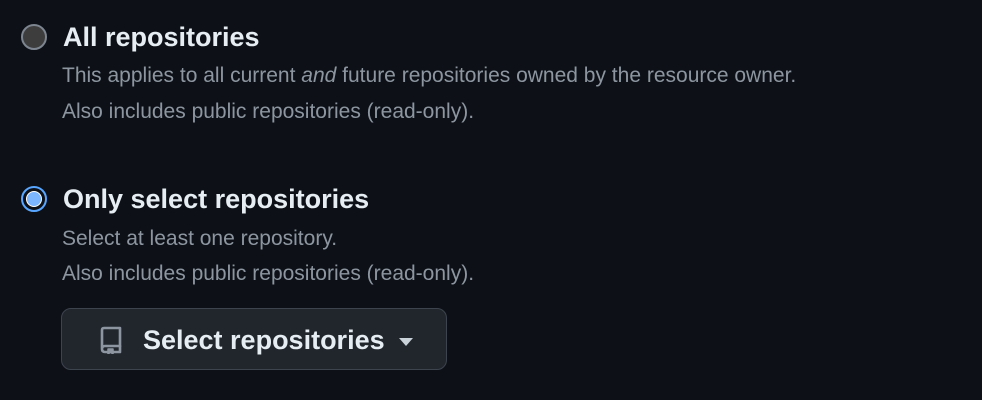  What do you see at coordinates (200, 238) in the screenshot?
I see `only-select-repositories-description: Select at least one repository.` at bounding box center [200, 238].